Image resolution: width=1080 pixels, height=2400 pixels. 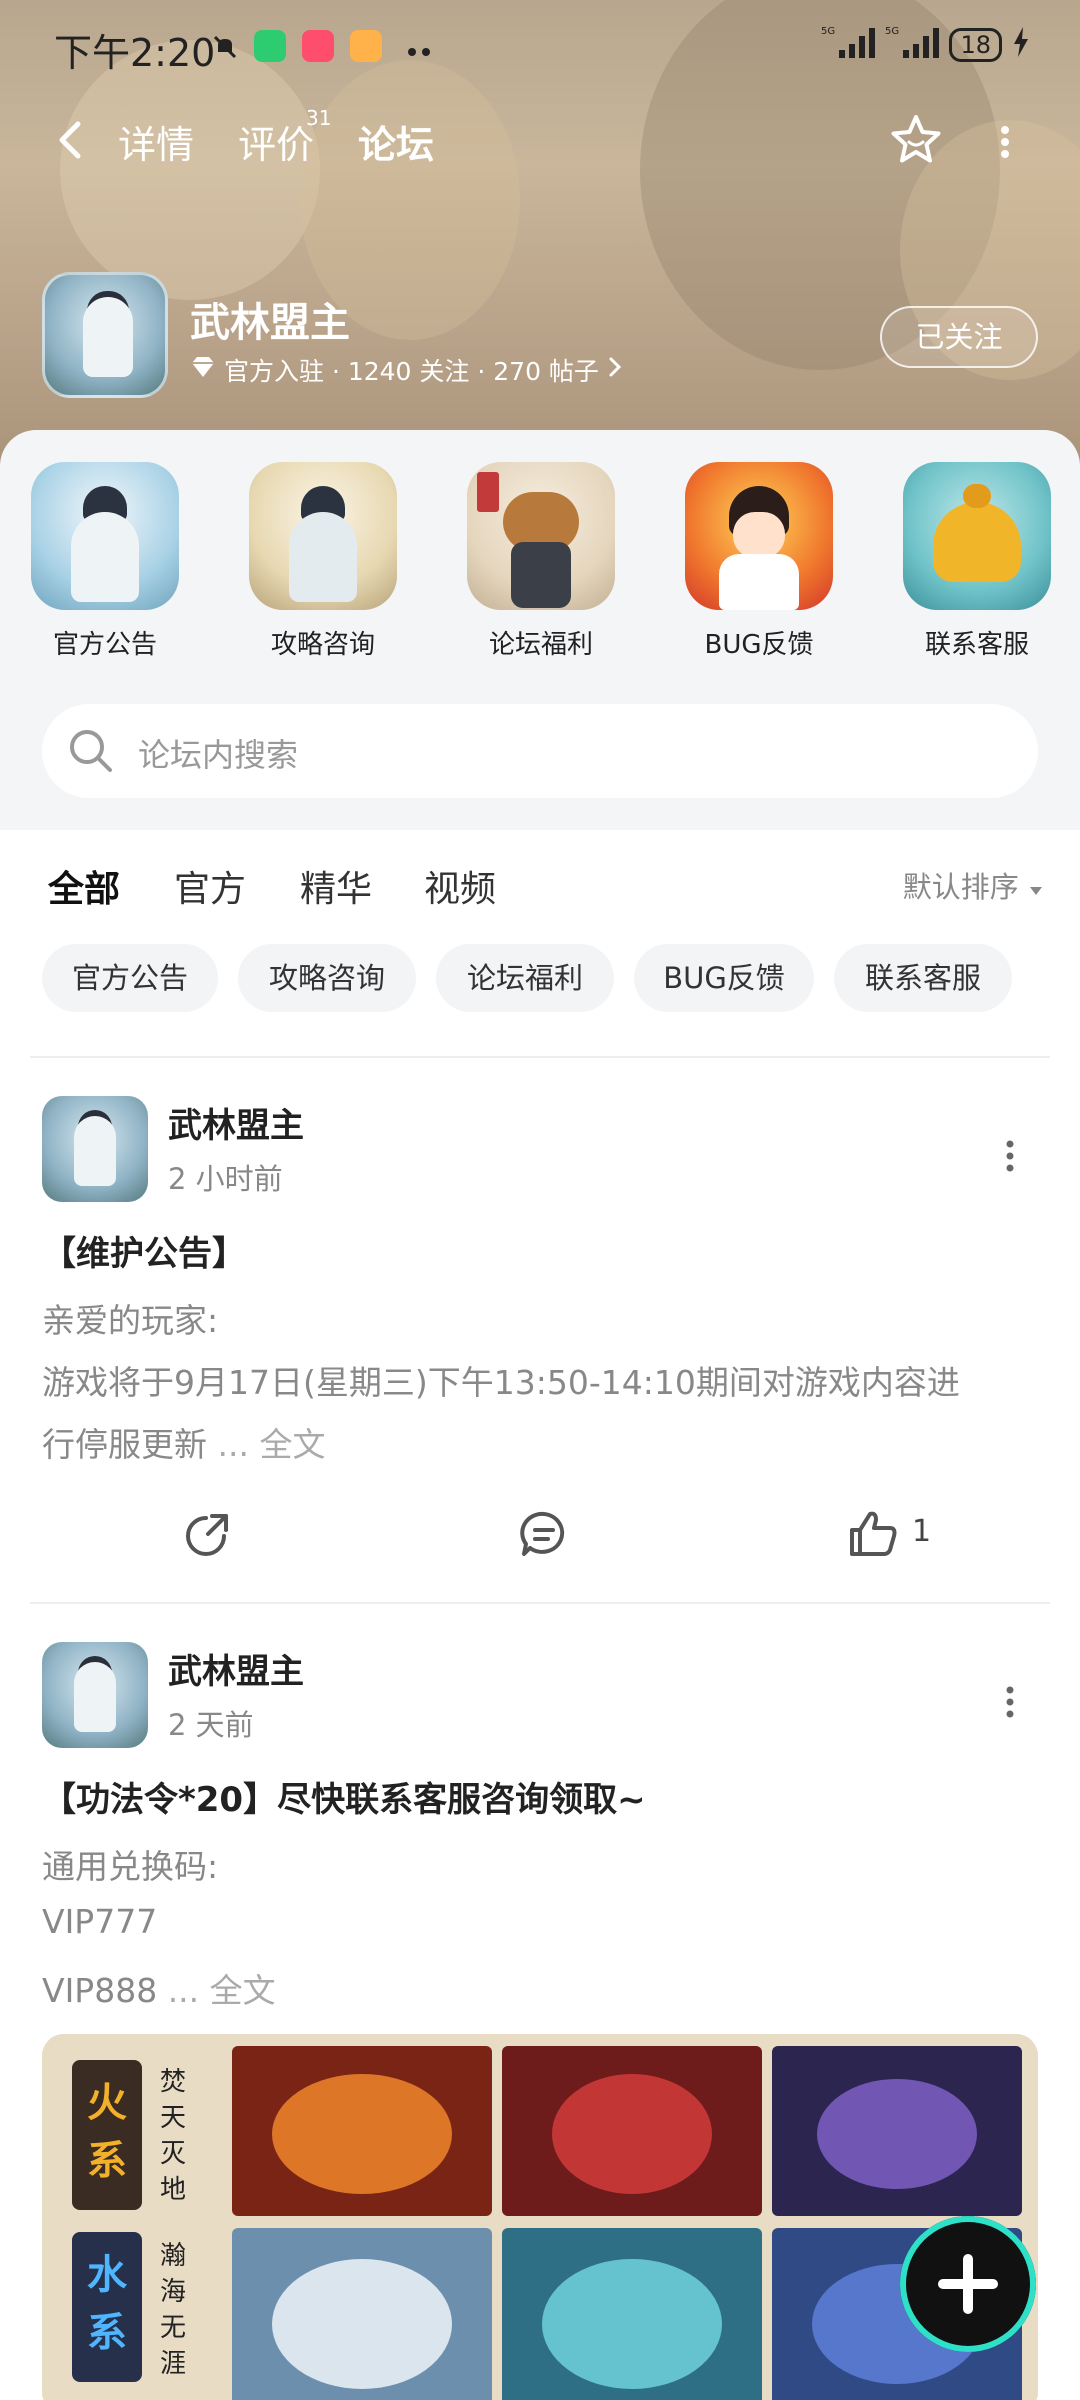 What do you see at coordinates (540, 885) in the screenshot?
I see `filter-tabs: 全部 官方 精华 视频 默认排序` at bounding box center [540, 885].